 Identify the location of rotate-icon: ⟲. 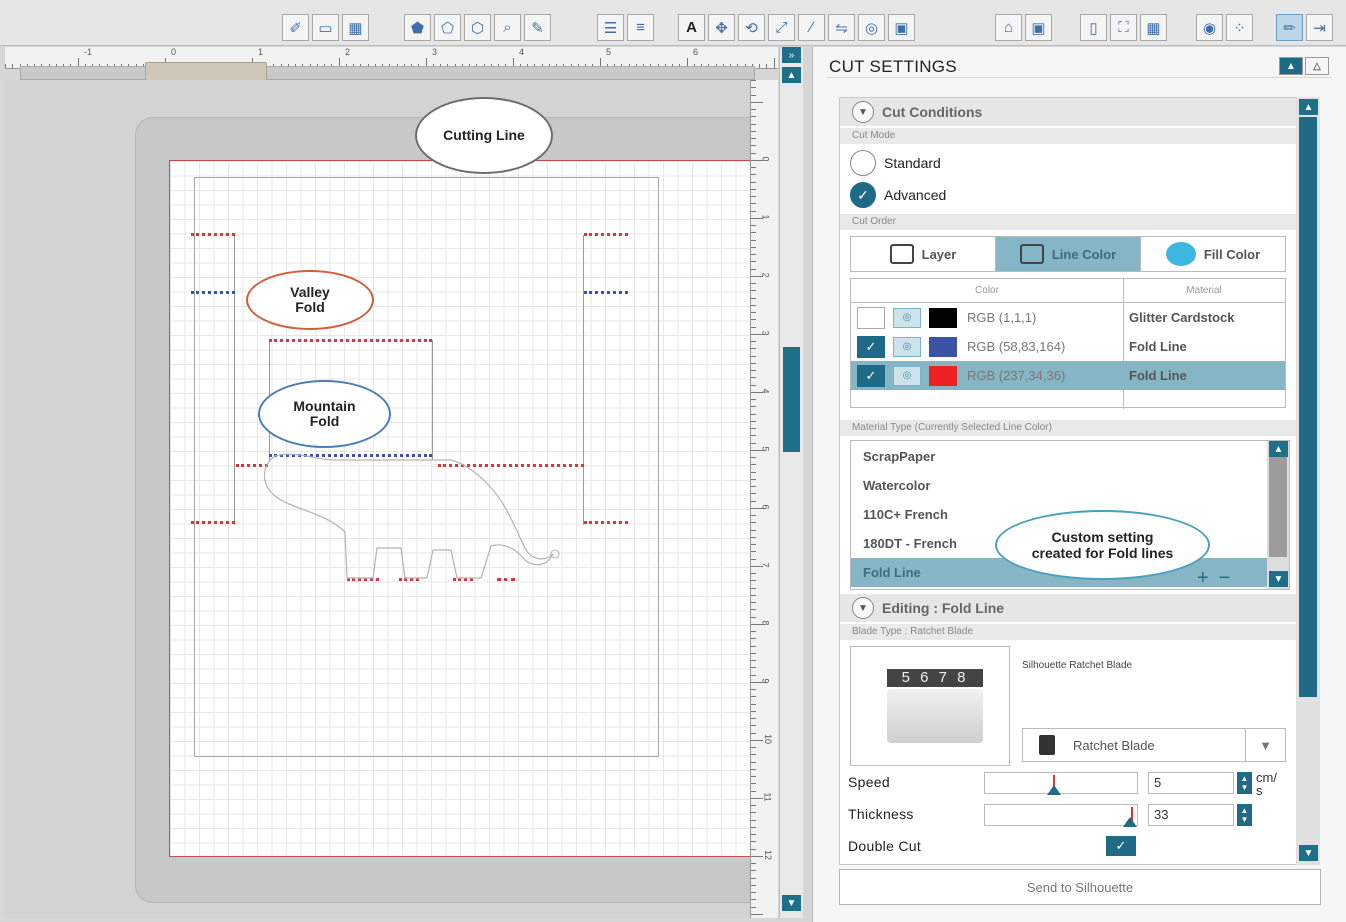
(751, 27).